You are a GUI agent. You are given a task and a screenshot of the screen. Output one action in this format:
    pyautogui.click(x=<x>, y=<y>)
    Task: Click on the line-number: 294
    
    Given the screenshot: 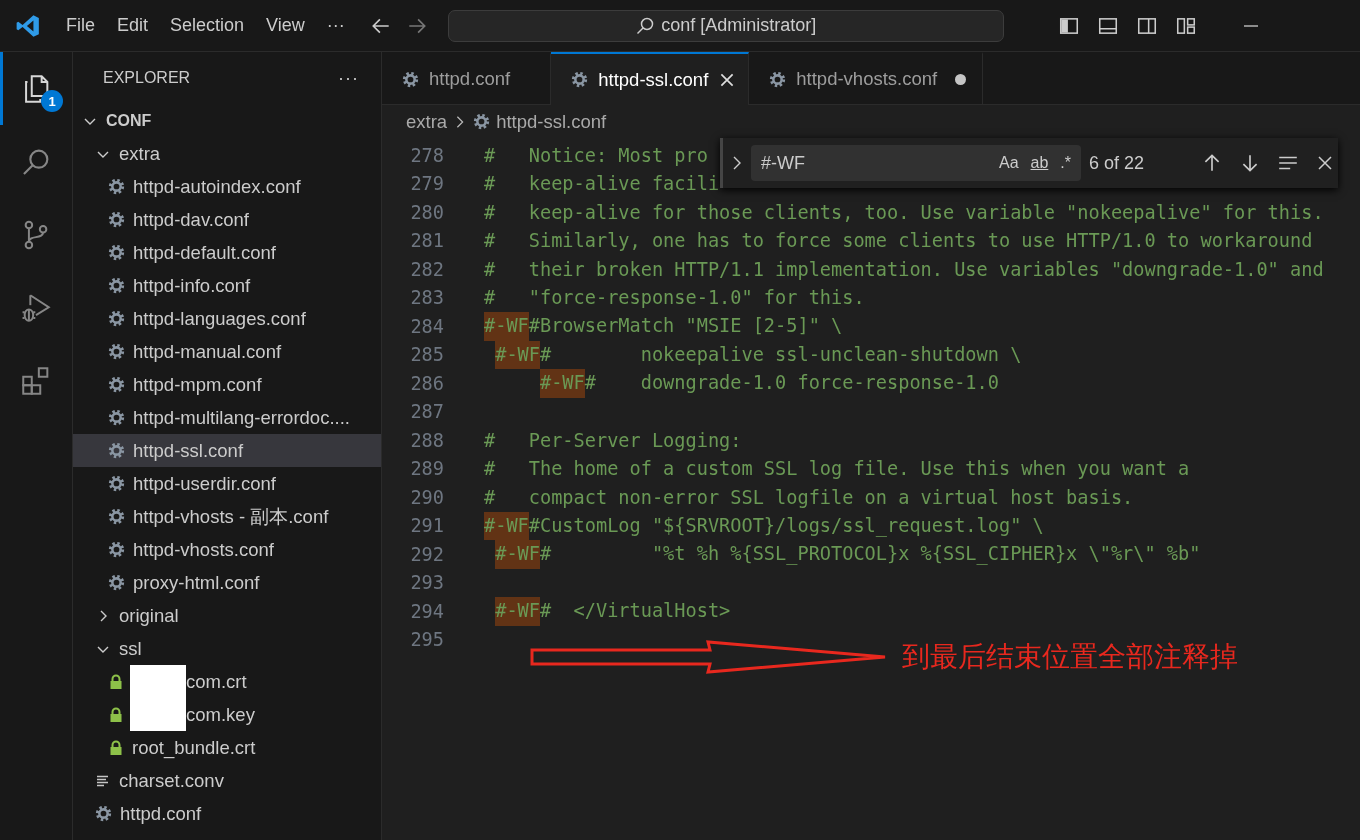 What is the action you would take?
    pyautogui.click(x=426, y=611)
    